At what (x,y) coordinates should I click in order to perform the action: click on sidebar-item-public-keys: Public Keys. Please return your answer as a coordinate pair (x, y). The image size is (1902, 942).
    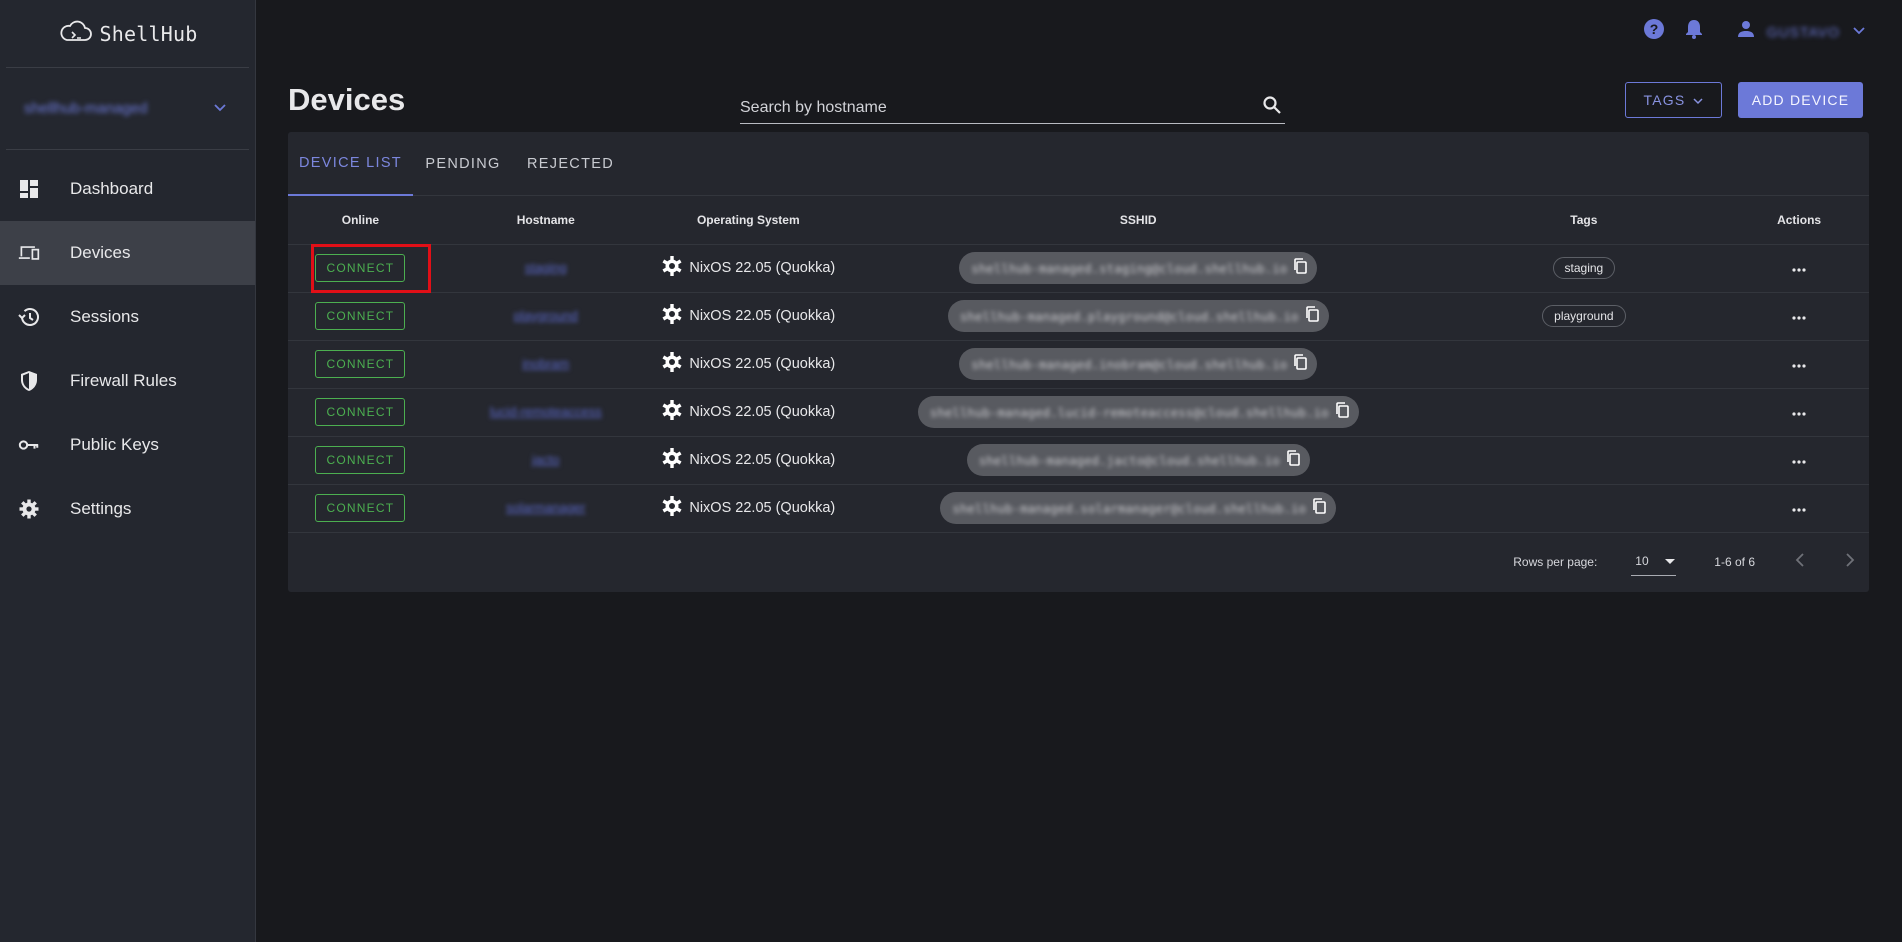
    Looking at the image, I should click on (127, 445).